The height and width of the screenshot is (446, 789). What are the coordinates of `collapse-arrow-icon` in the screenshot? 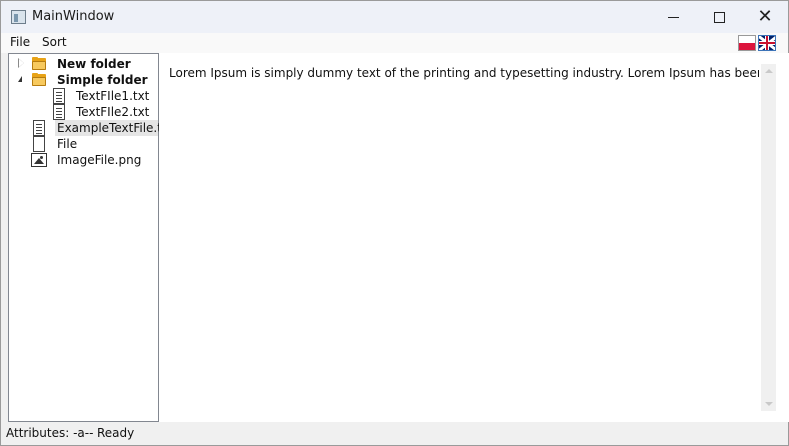 It's located at (22, 80).